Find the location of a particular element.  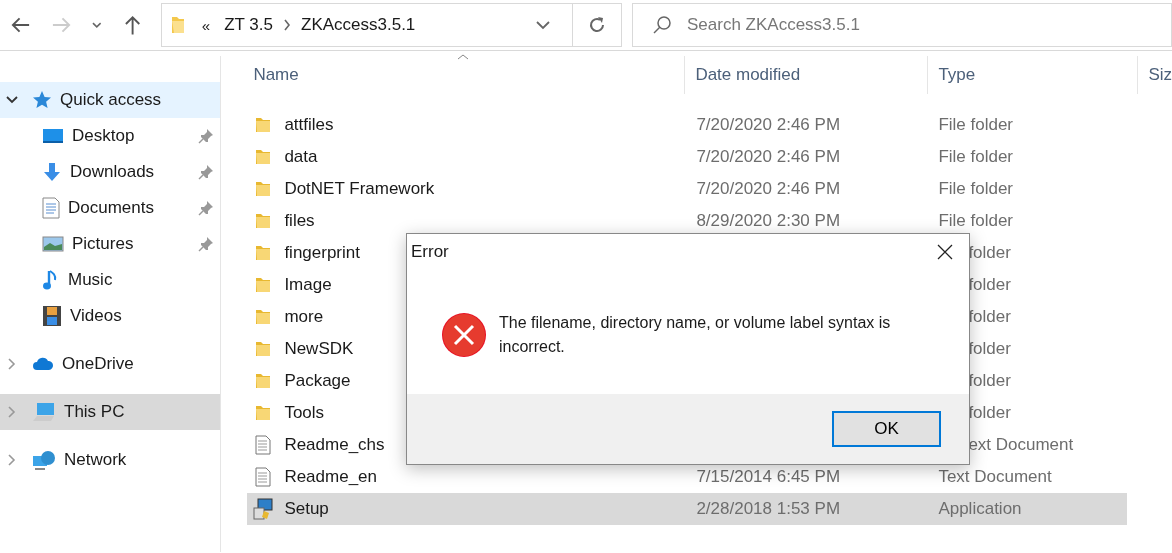

file-type: Text Document is located at coordinates (995, 477).